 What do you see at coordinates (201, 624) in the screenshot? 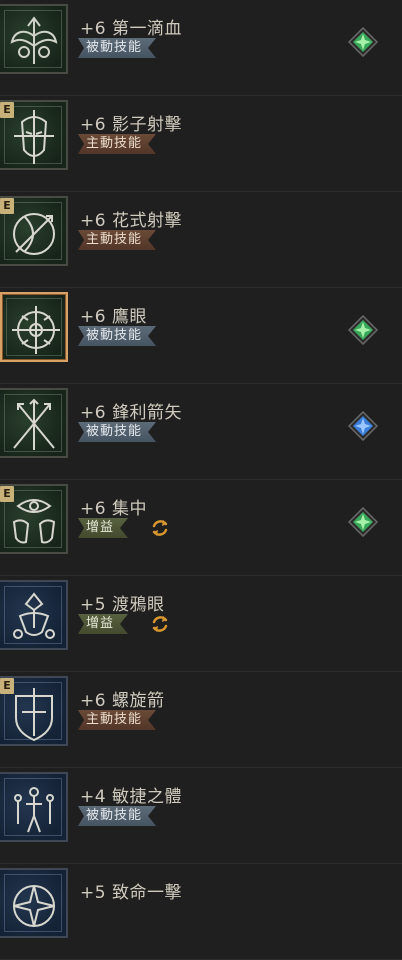
I see `skill-row: +5 渡鴉眼 增益` at bounding box center [201, 624].